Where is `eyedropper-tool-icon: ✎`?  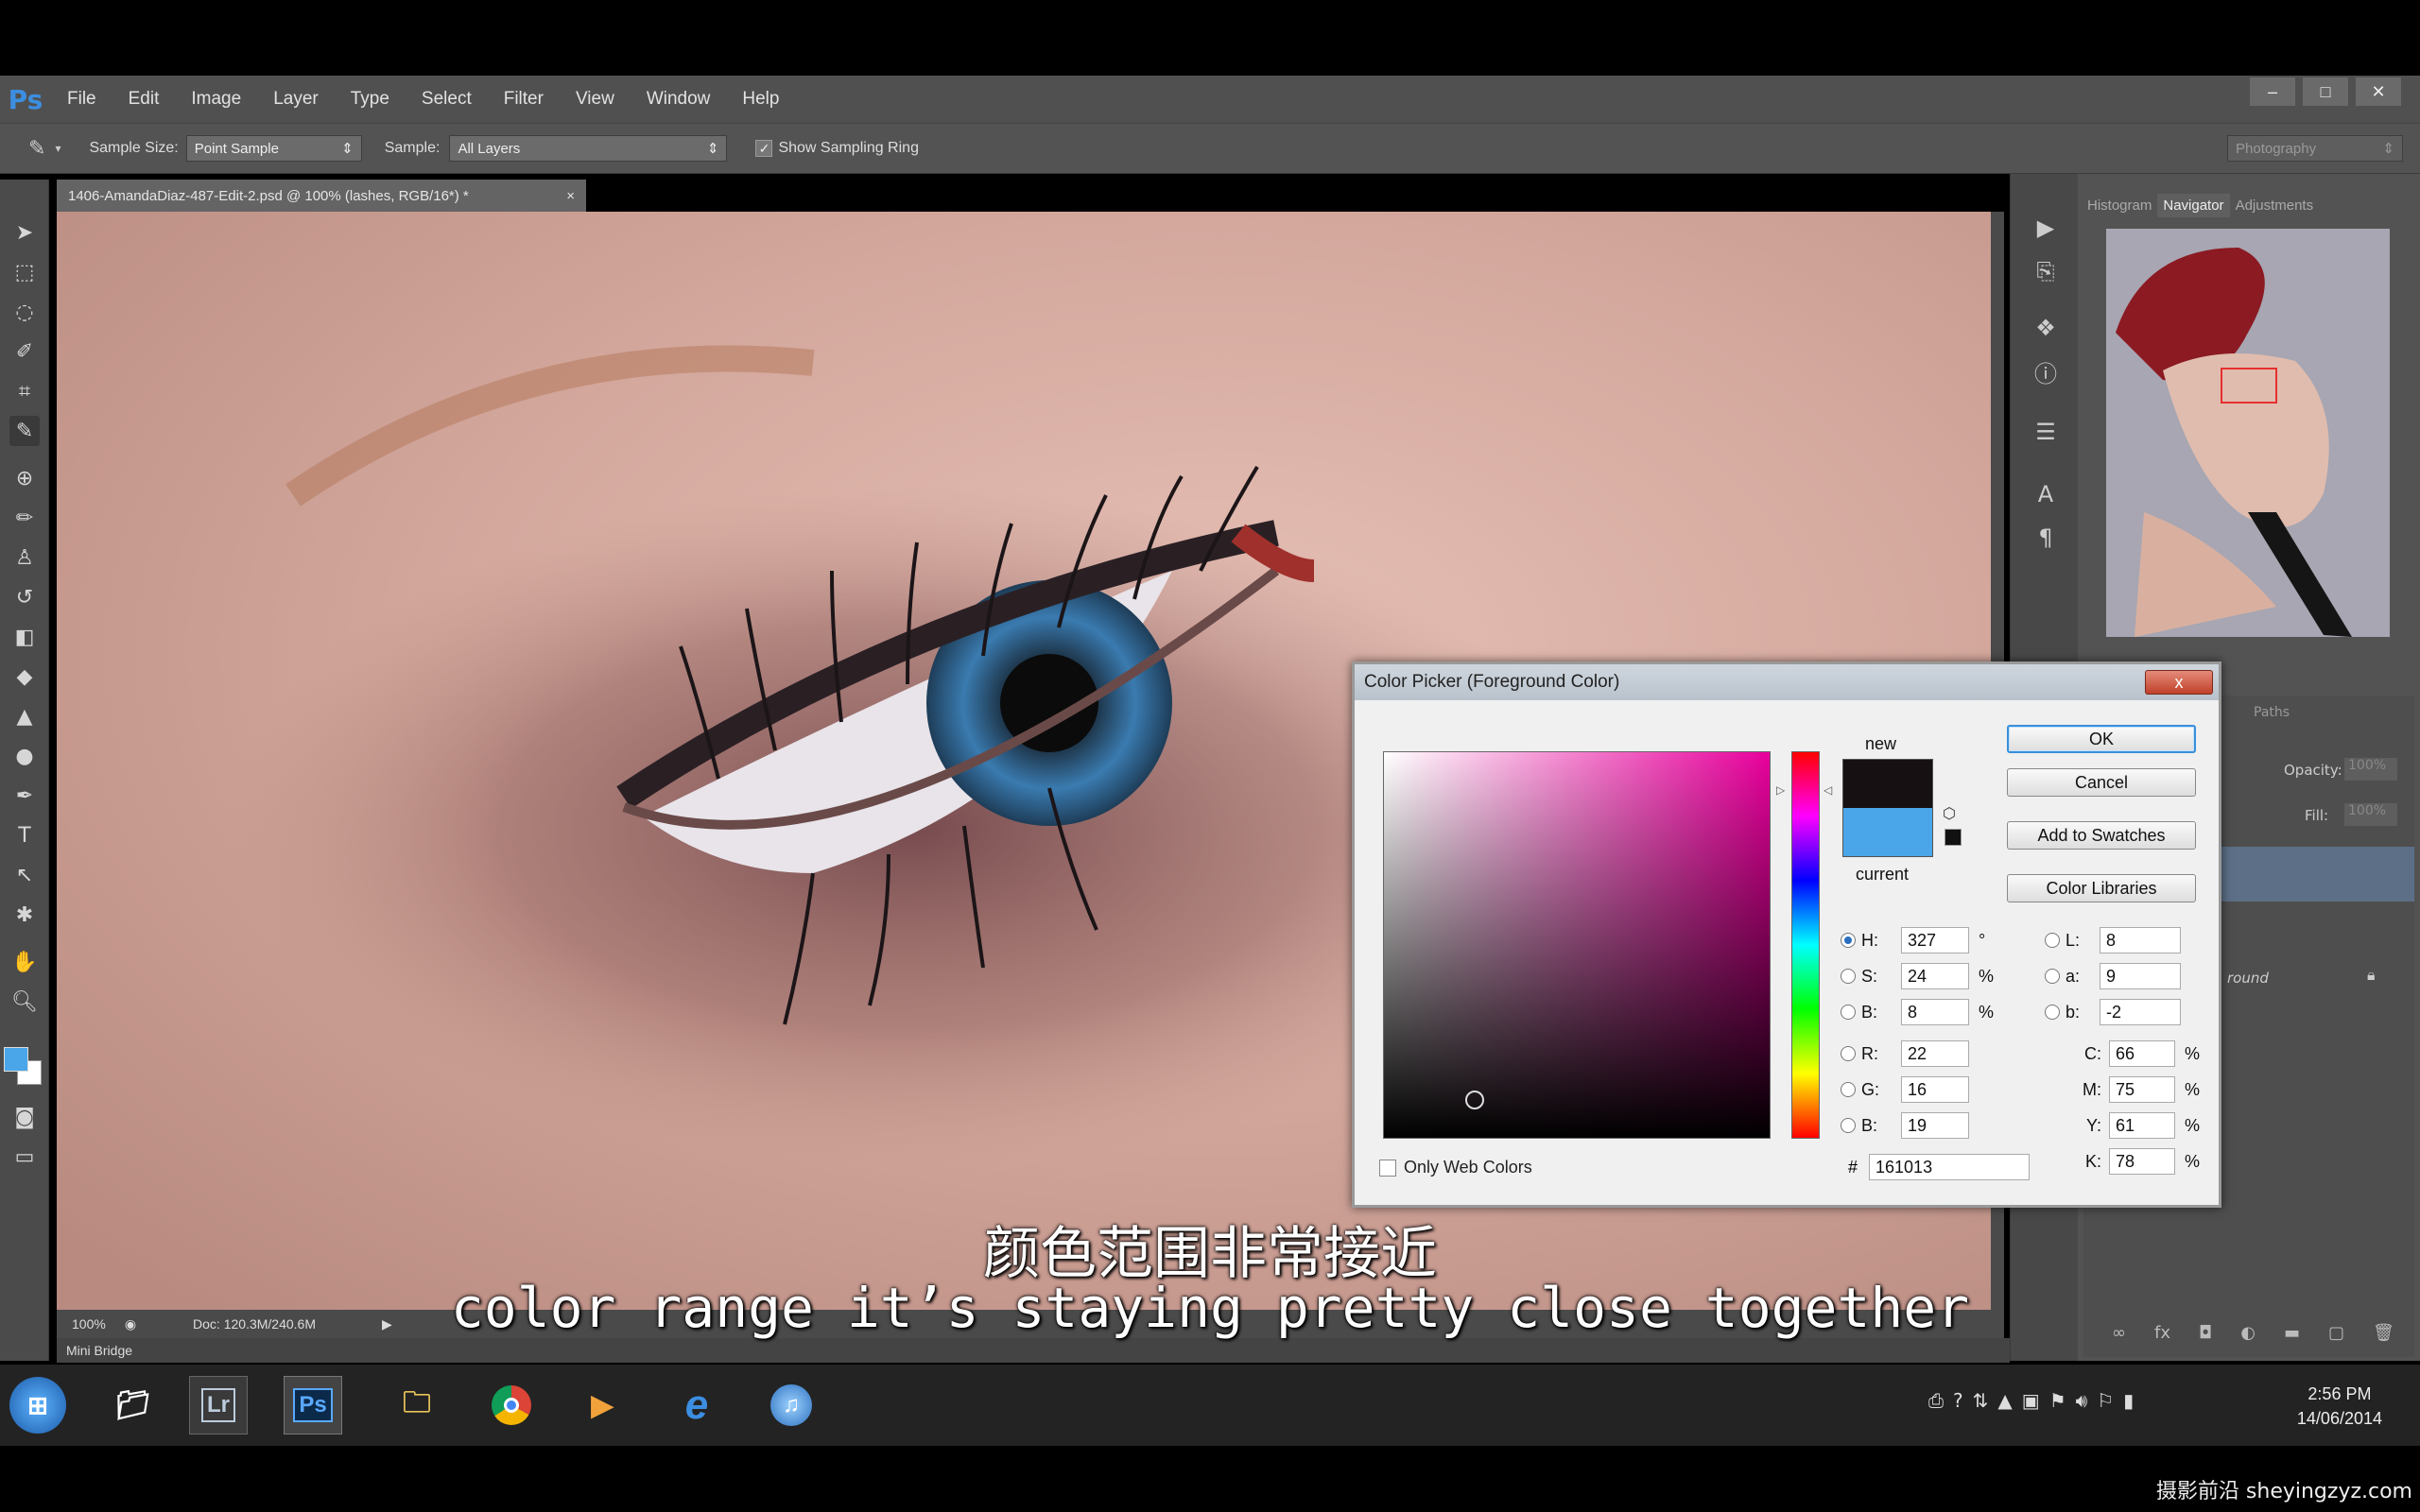 eyedropper-tool-icon: ✎ is located at coordinates (24, 431).